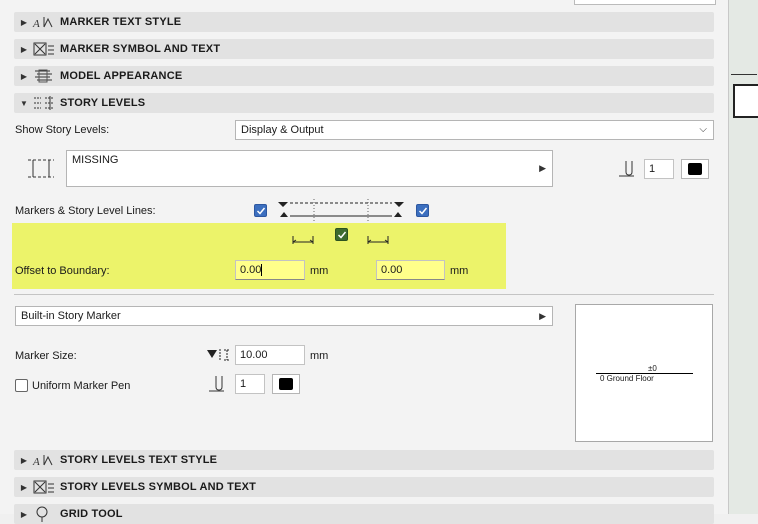 The height and width of the screenshot is (524, 758). What do you see at coordinates (140, 49) in the screenshot?
I see `section-title: MARKER SYMBOL AND TEXT` at bounding box center [140, 49].